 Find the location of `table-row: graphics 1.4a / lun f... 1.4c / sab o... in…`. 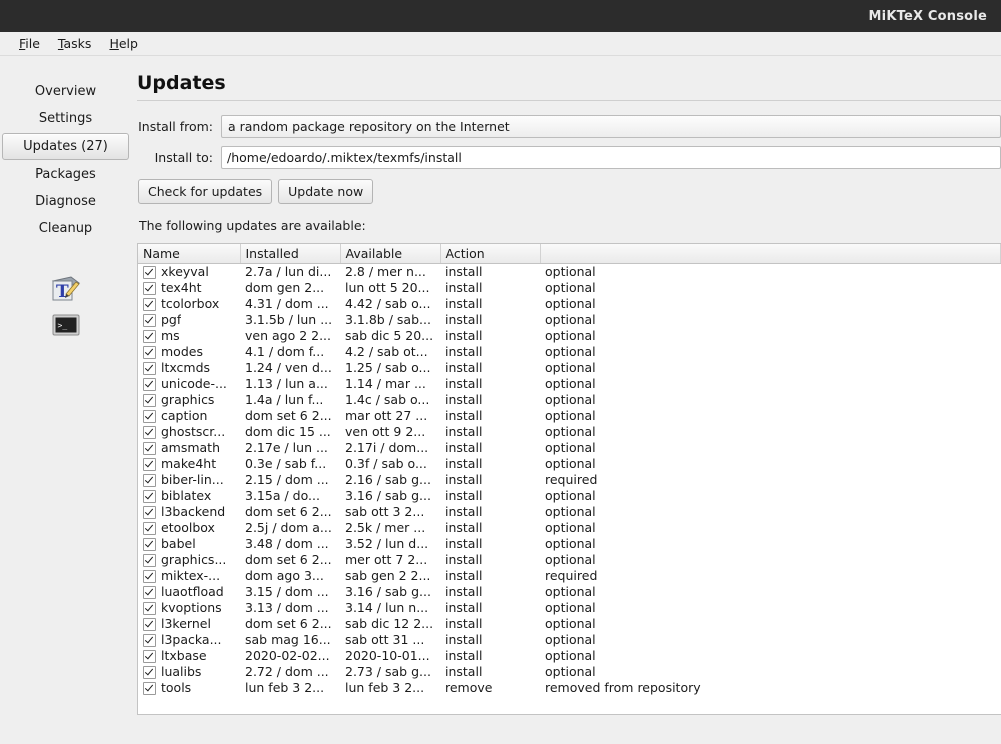

table-row: graphics 1.4a / lun f... 1.4c / sab o... in… is located at coordinates (569, 400).